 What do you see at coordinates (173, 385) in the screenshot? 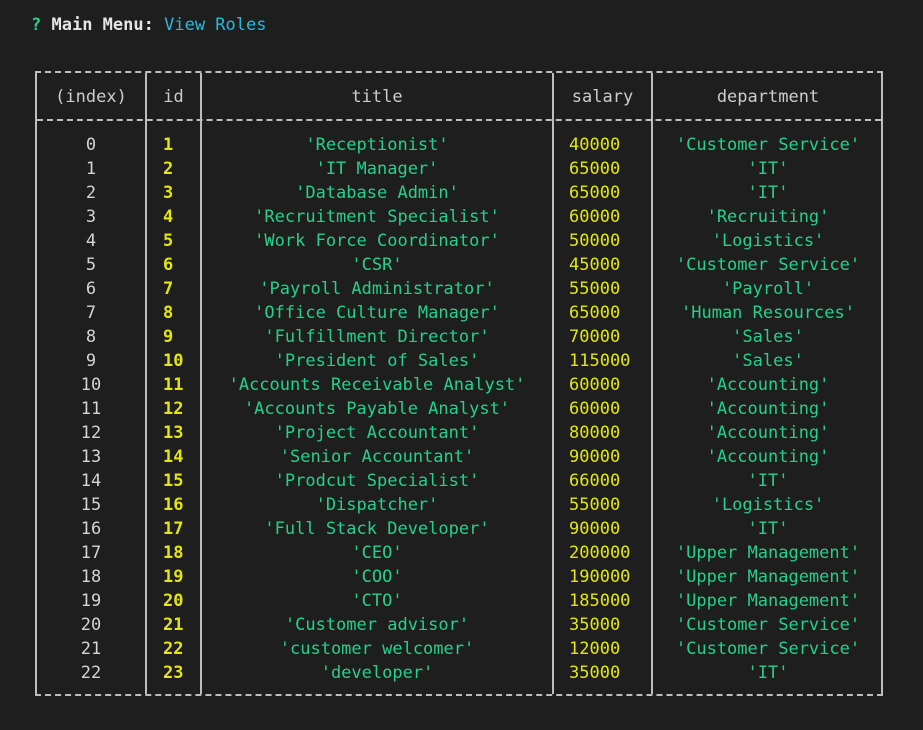
I see `cell-id: 11` at bounding box center [173, 385].